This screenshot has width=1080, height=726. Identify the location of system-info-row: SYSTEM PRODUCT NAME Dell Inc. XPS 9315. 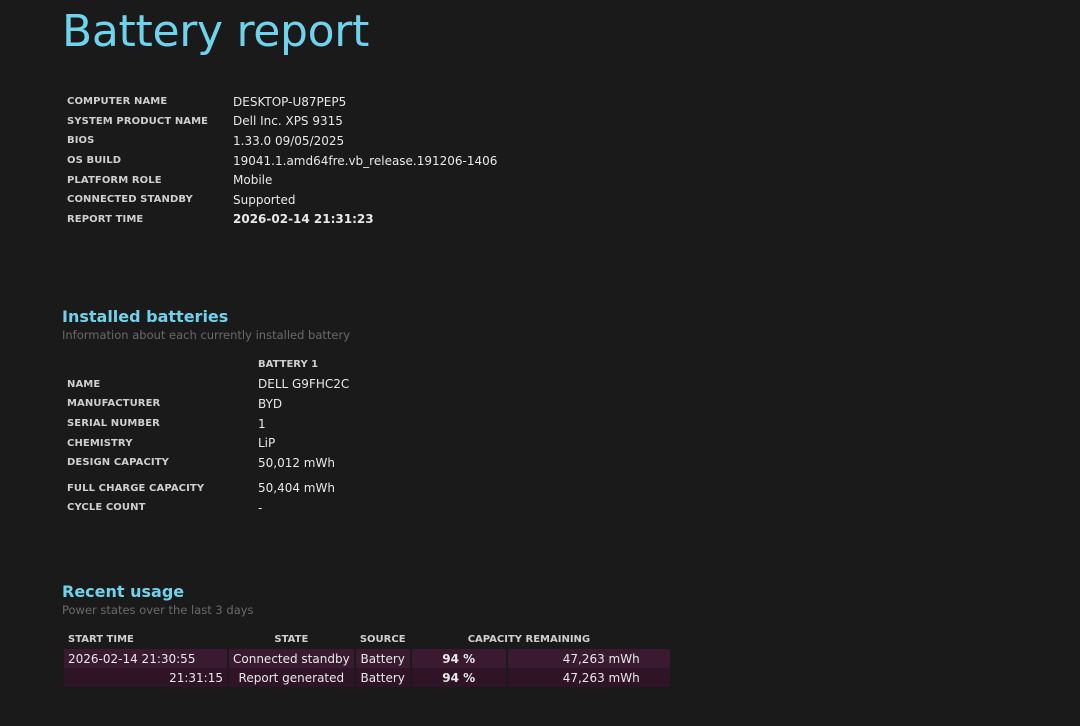
(282, 122).